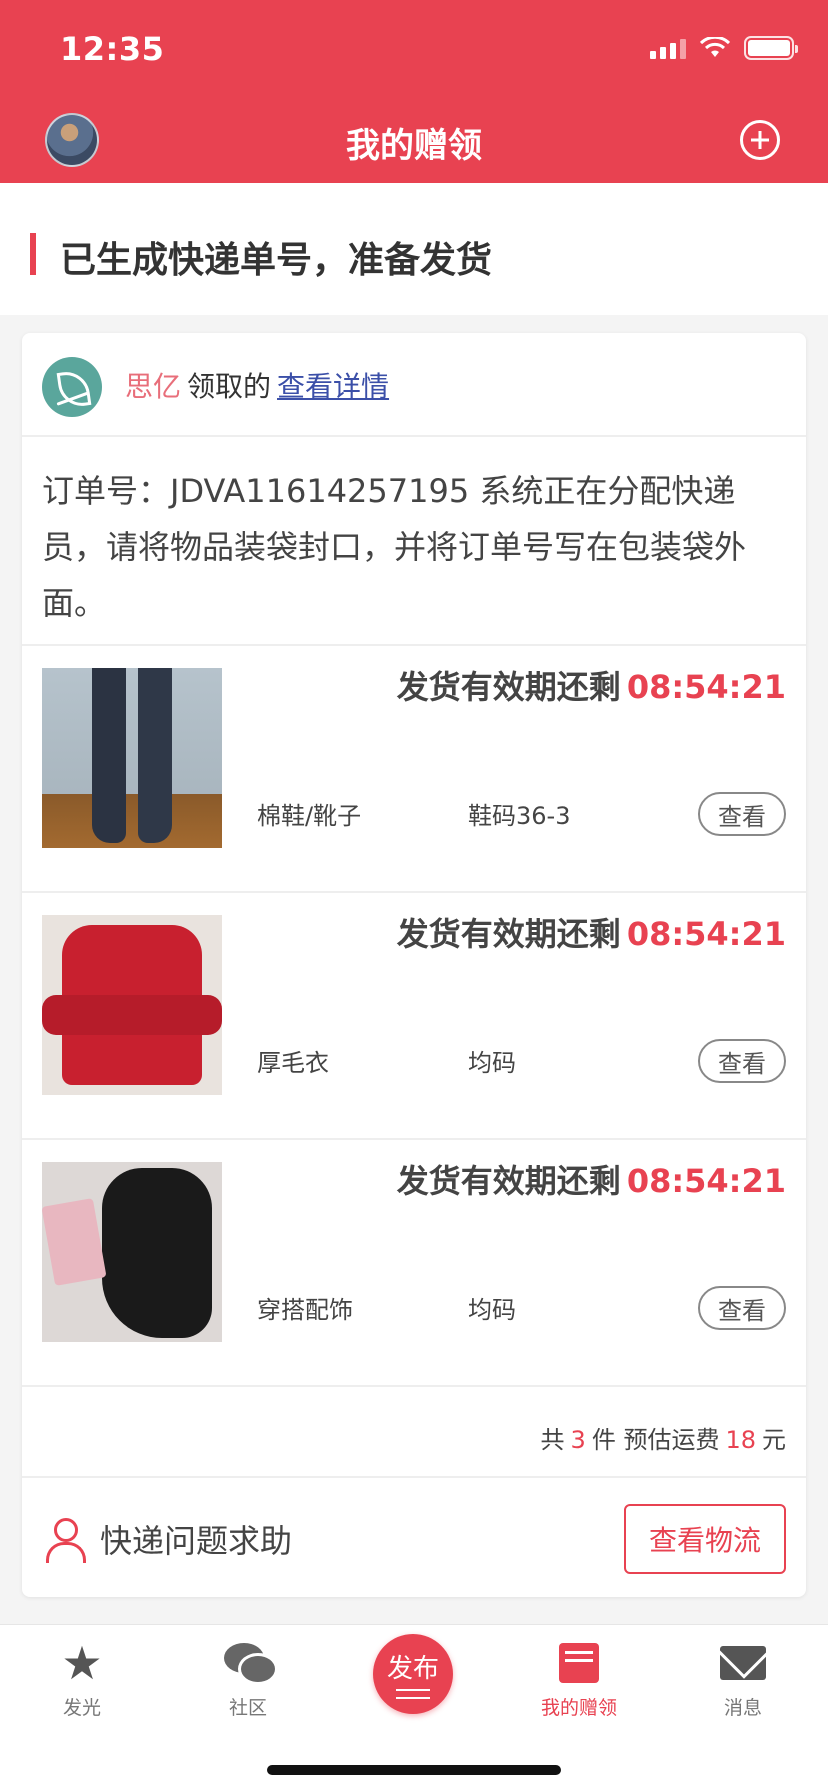 This screenshot has width=828, height=1792. What do you see at coordinates (132, 1252) in the screenshot?
I see `item-image-accessories` at bounding box center [132, 1252].